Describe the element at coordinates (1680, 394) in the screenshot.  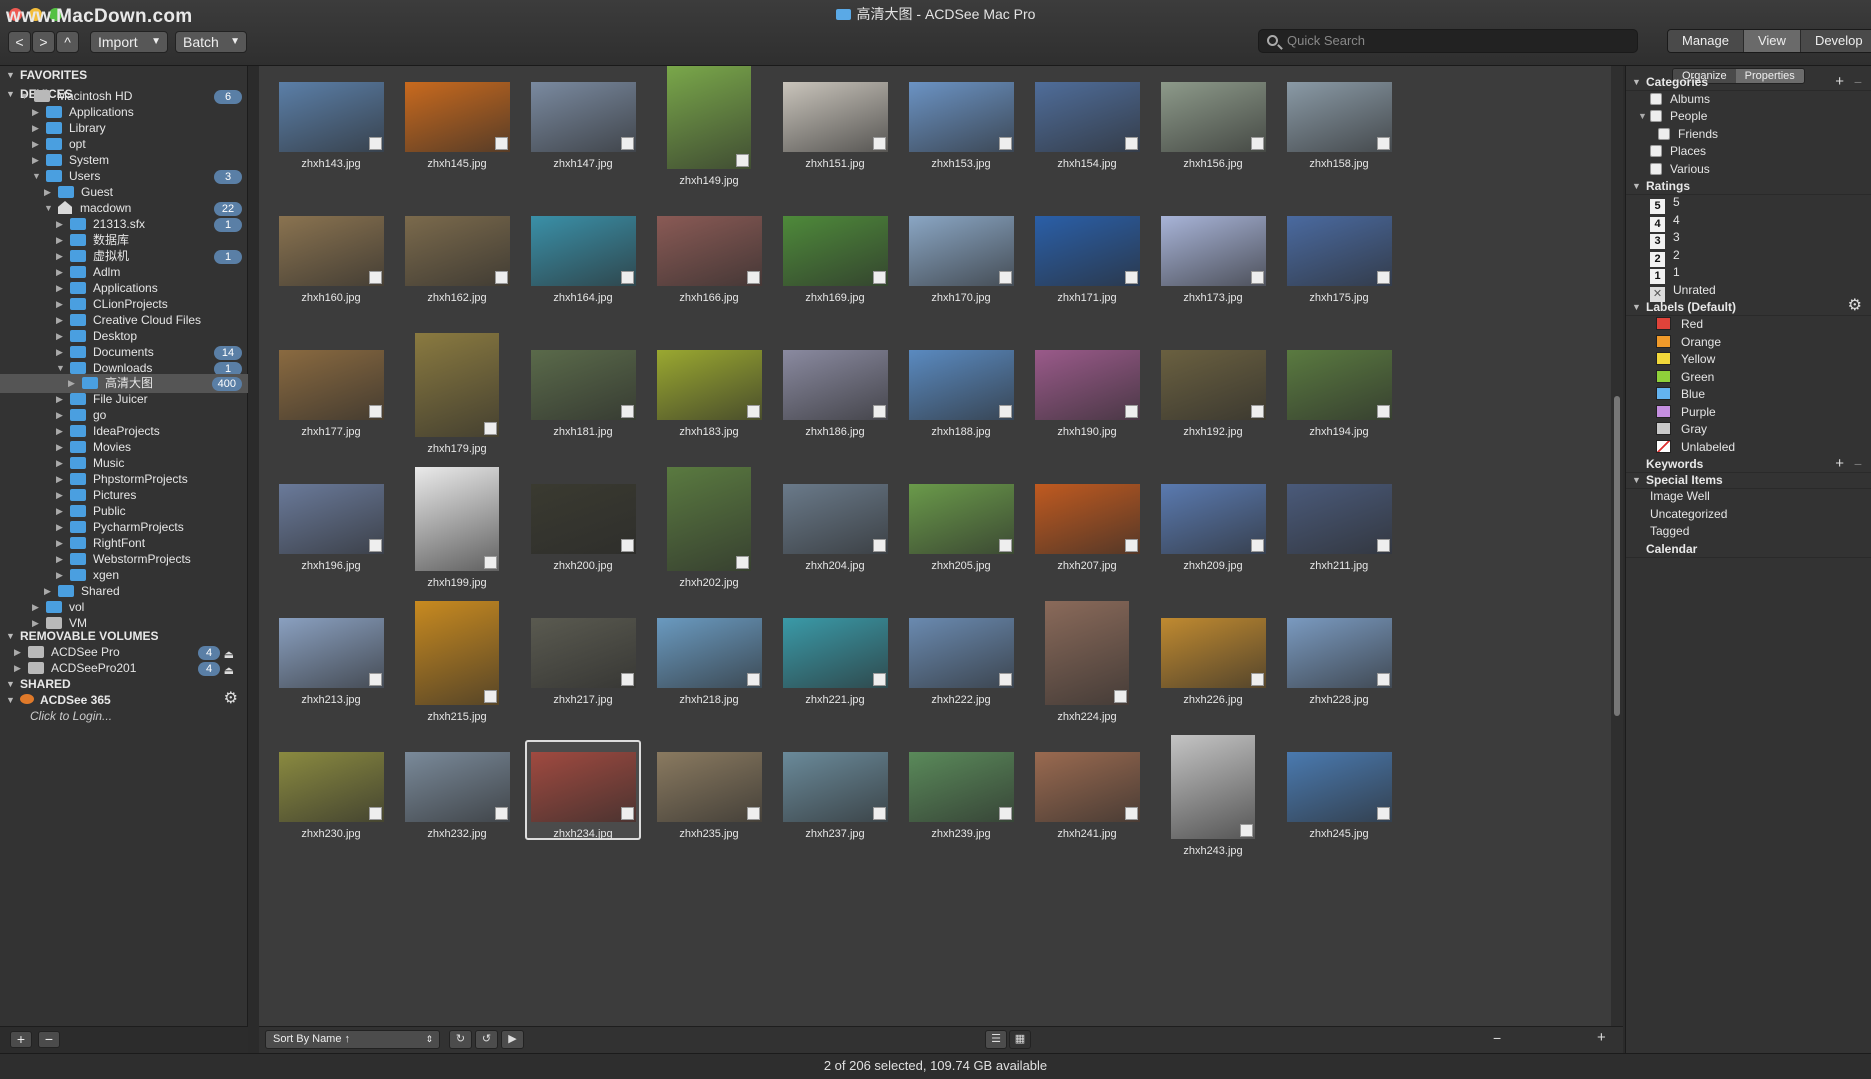
I see `label-item: Blue` at that location.